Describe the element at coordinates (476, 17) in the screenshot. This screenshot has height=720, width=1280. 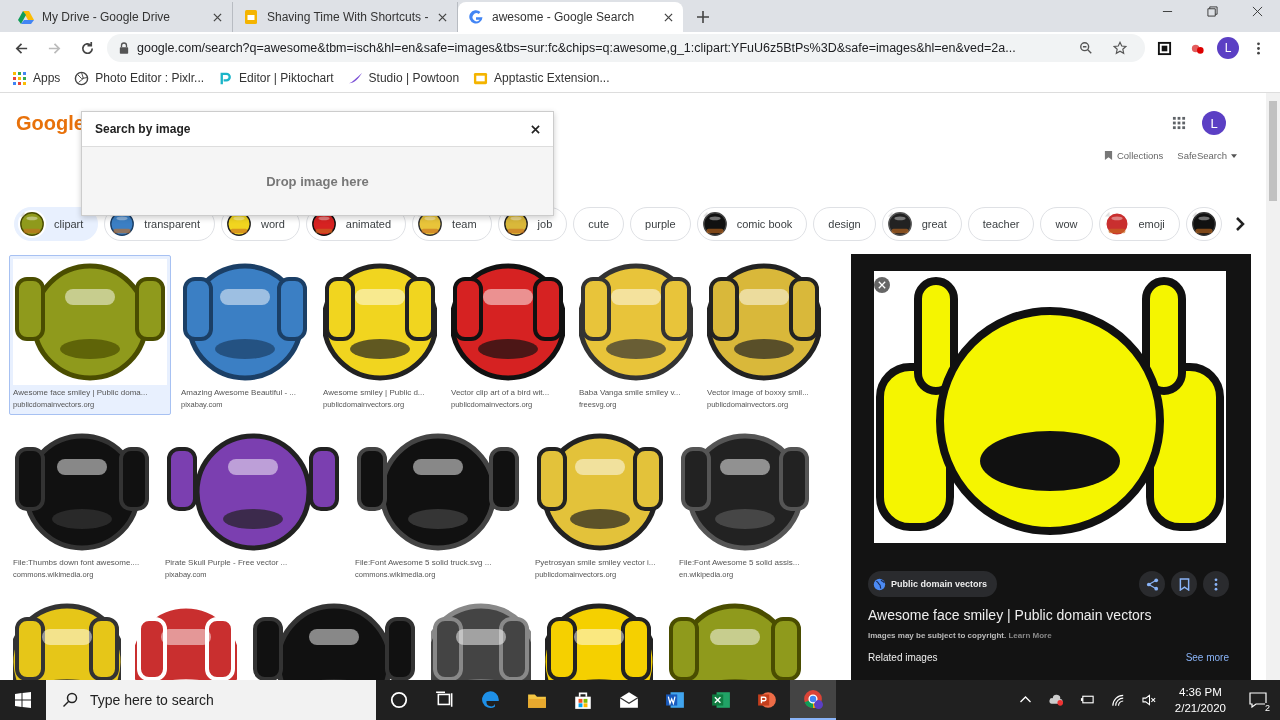
I see `google-icon` at that location.